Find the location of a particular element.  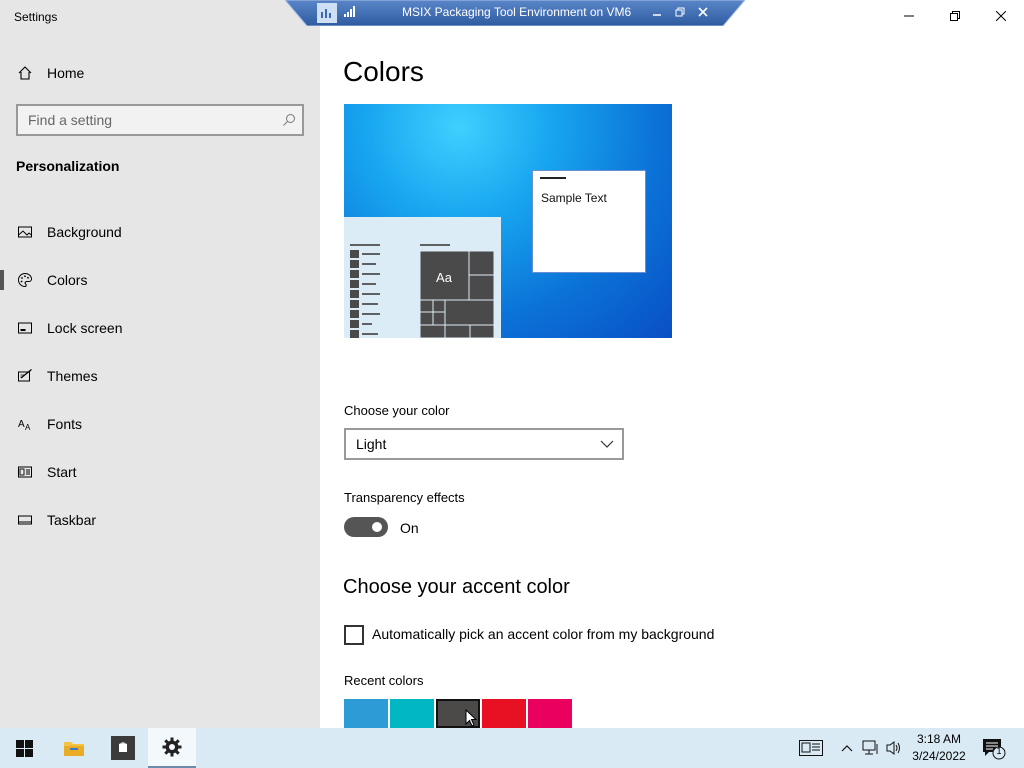

remote-session-title: MSIX Packaging Tool Environment on VM6 is located at coordinates (517, 12).